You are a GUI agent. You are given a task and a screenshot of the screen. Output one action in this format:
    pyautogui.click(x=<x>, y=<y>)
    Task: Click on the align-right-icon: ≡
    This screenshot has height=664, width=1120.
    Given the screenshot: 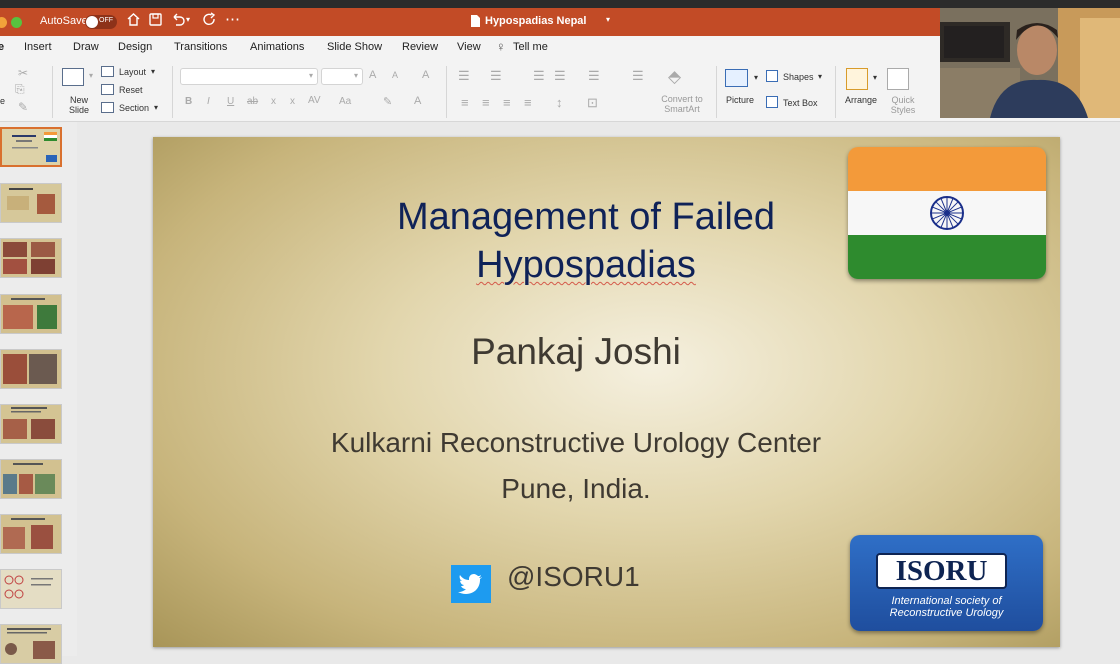 What is the action you would take?
    pyautogui.click(x=507, y=102)
    